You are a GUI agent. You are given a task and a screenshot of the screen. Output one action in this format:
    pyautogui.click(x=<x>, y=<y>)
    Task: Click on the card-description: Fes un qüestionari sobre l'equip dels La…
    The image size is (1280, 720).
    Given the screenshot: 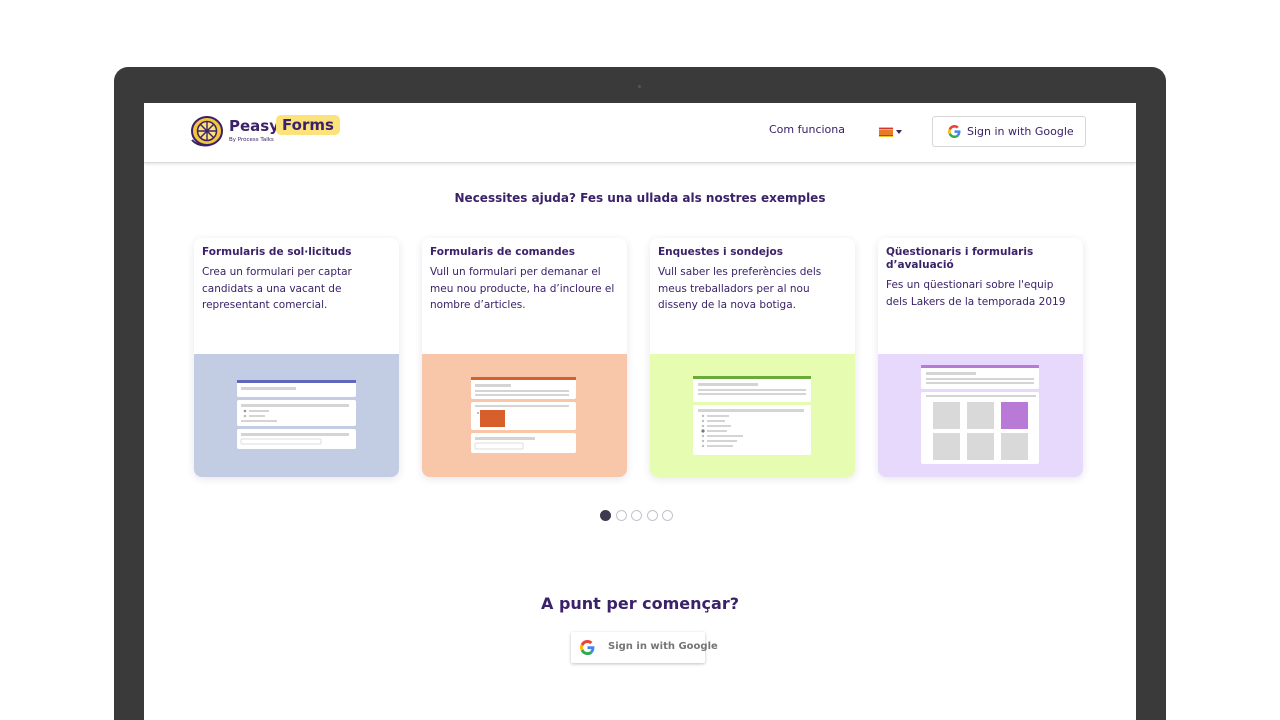 What is the action you would take?
    pyautogui.click(x=976, y=293)
    